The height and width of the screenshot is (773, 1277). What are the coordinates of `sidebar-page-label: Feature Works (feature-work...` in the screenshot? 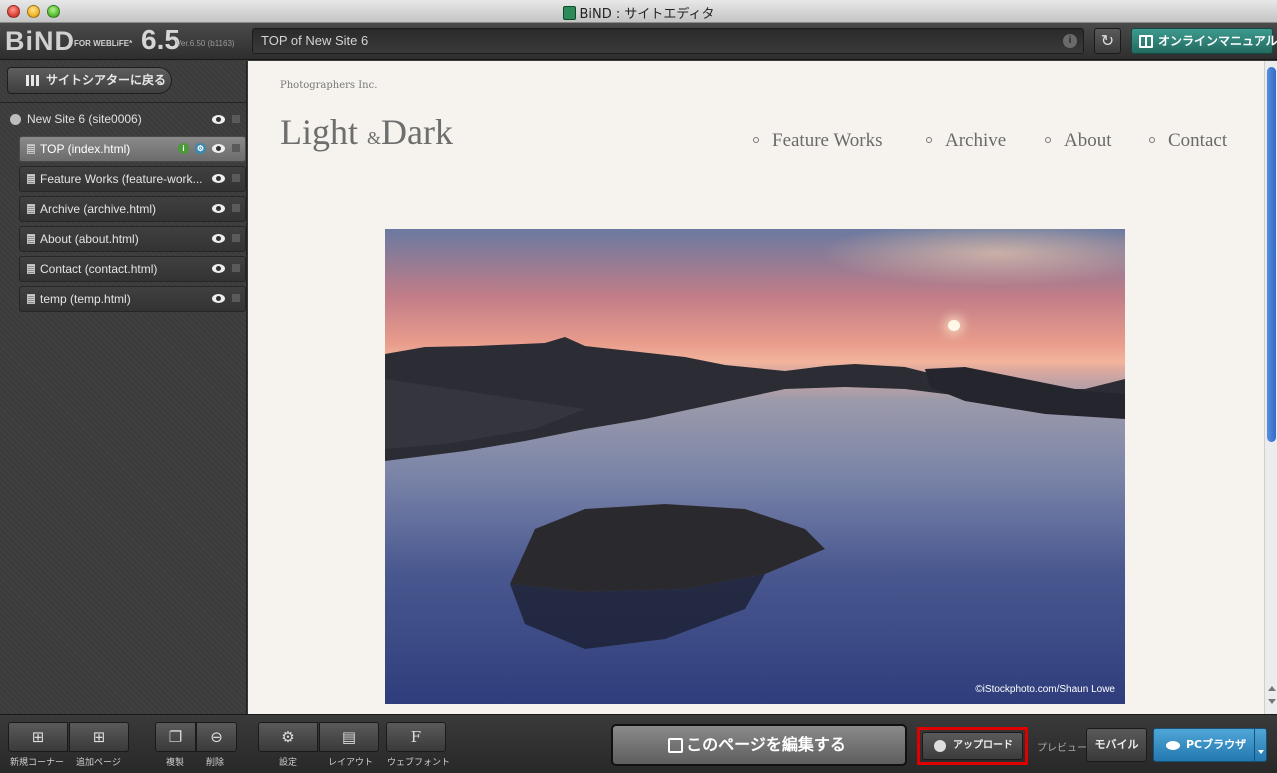 It's located at (121, 179).